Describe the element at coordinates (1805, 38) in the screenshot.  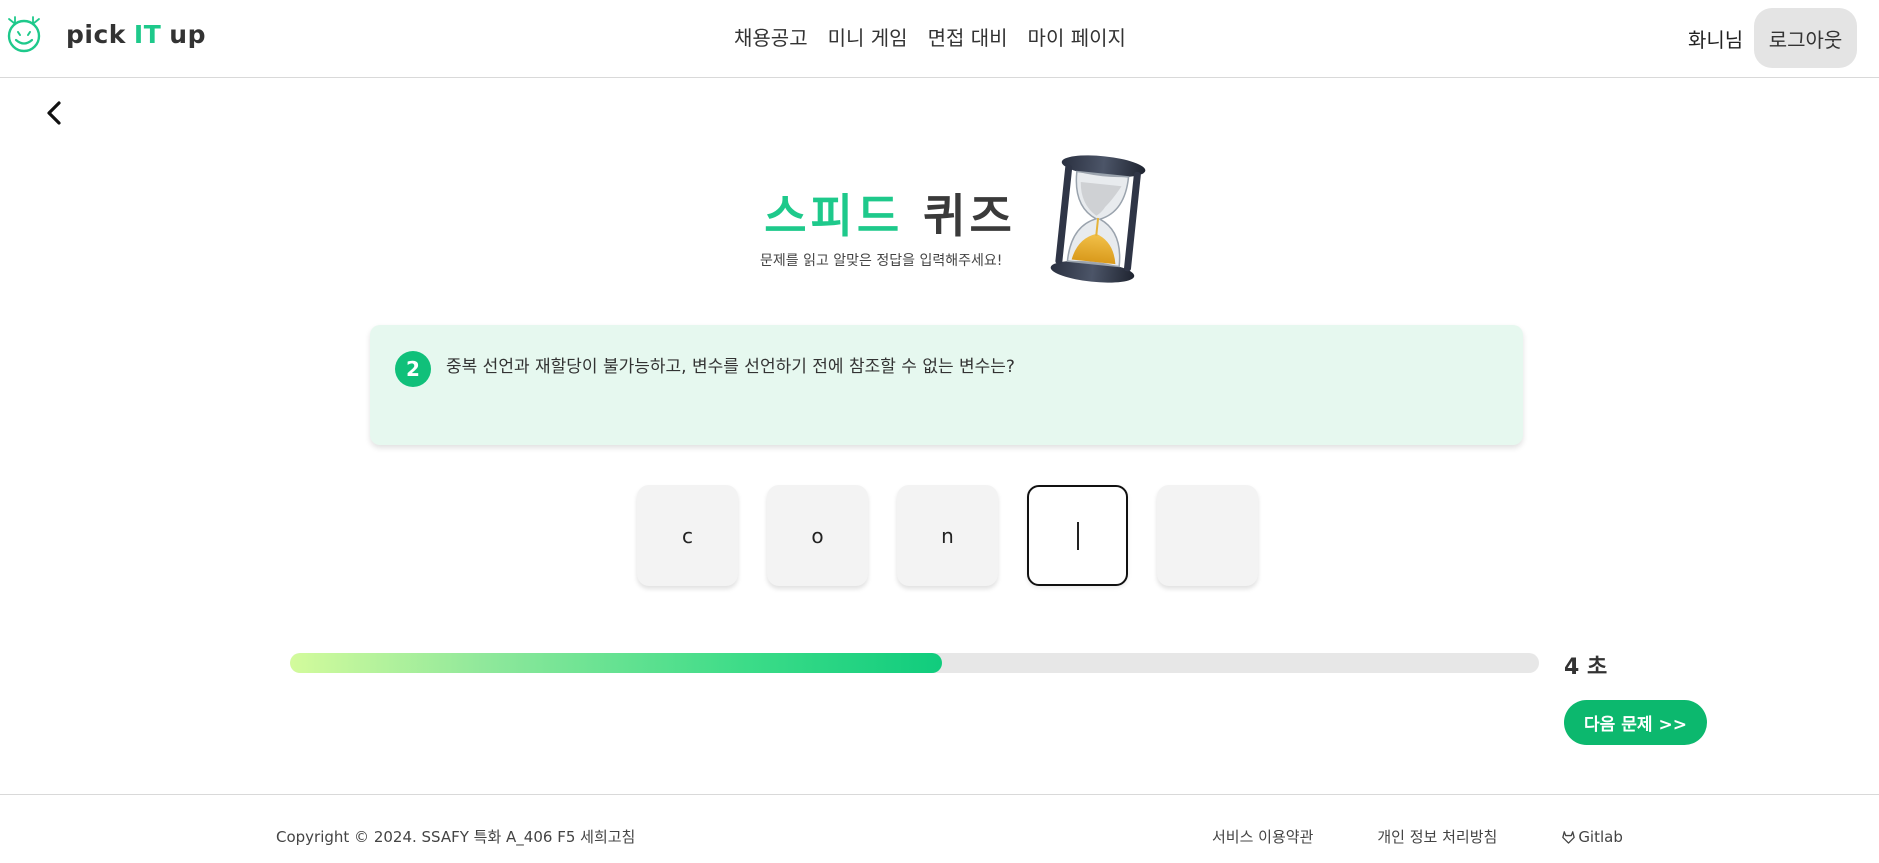
I see `logout-button: 로그아웃` at that location.